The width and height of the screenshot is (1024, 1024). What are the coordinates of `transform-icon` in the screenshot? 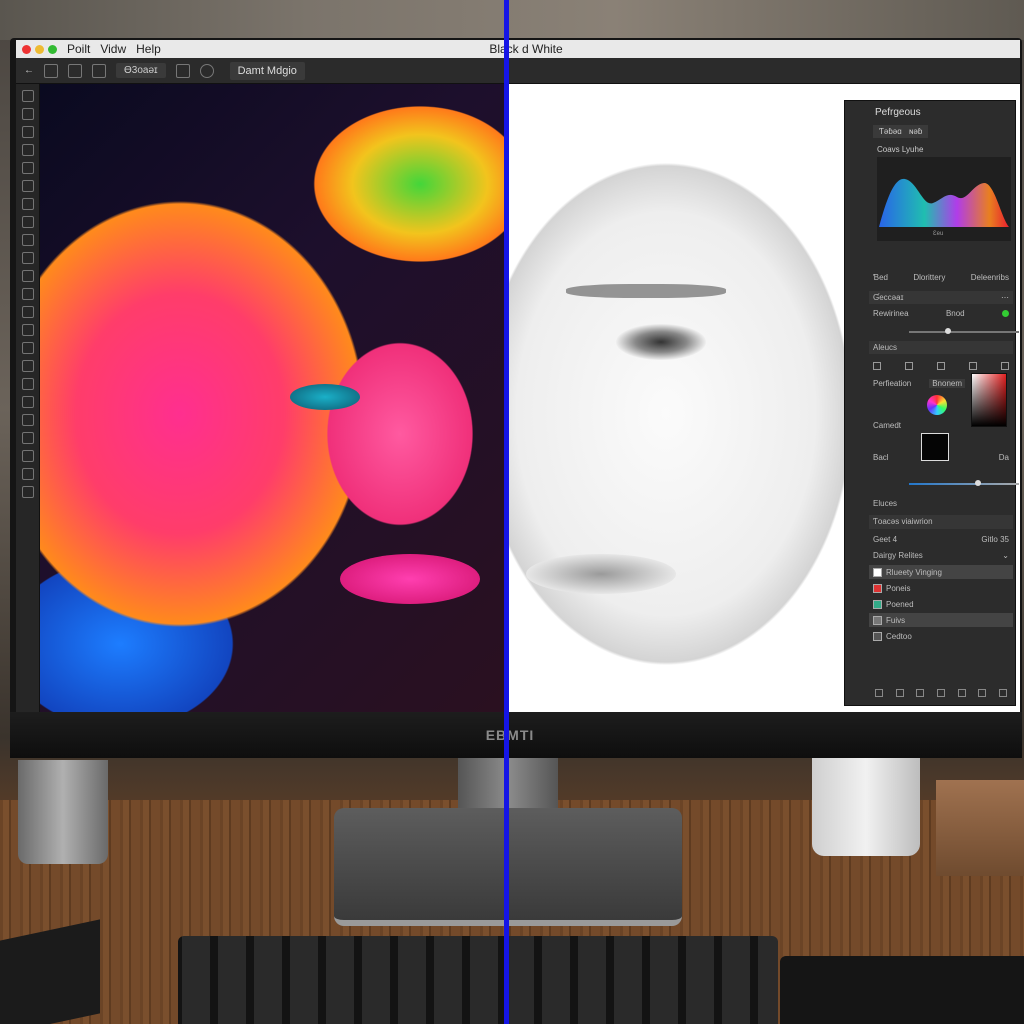 It's located at (99, 70).